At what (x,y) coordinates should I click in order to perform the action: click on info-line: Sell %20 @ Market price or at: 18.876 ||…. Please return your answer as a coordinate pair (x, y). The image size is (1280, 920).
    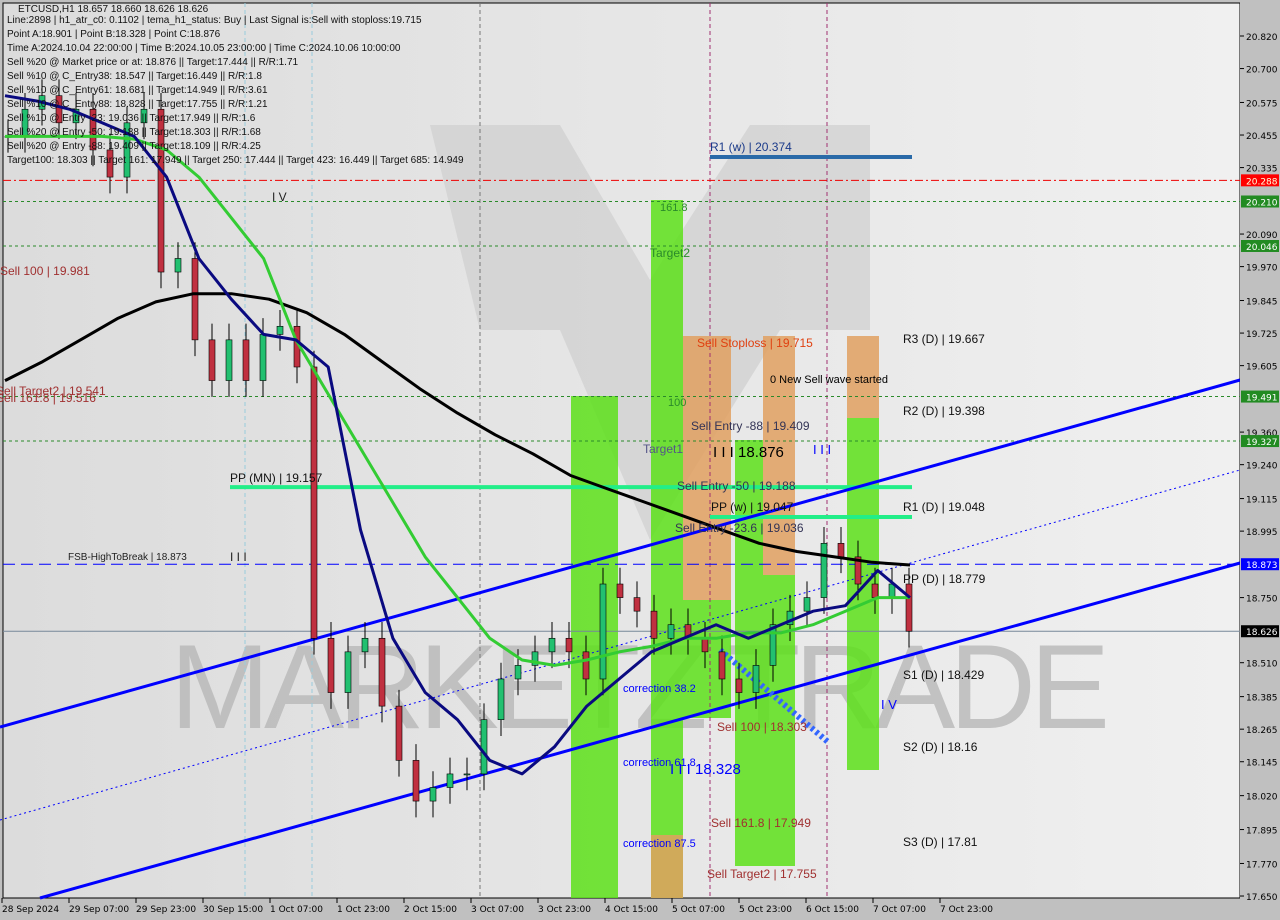
    Looking at the image, I should click on (153, 62).